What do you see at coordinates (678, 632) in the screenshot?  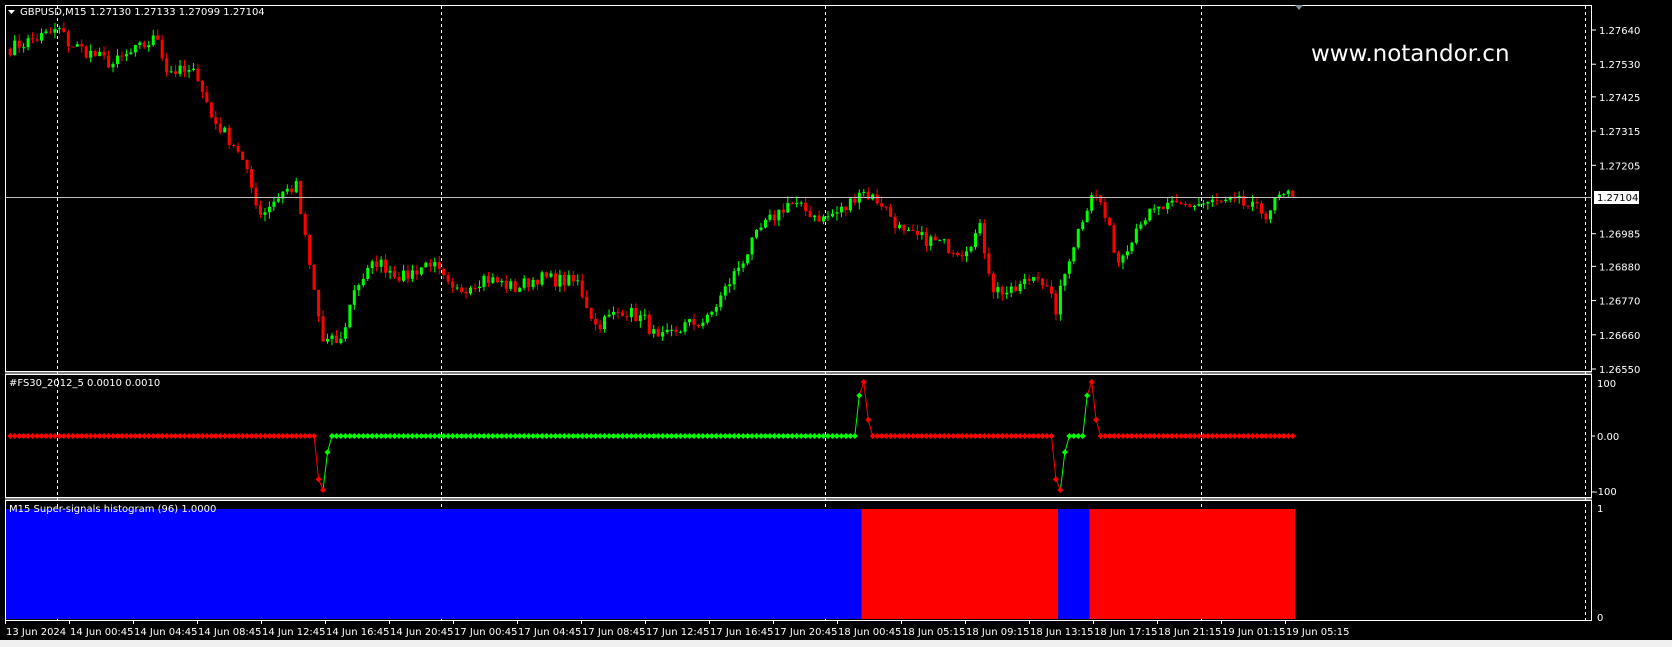 I see `time-label: 17 Jun 12:45` at bounding box center [678, 632].